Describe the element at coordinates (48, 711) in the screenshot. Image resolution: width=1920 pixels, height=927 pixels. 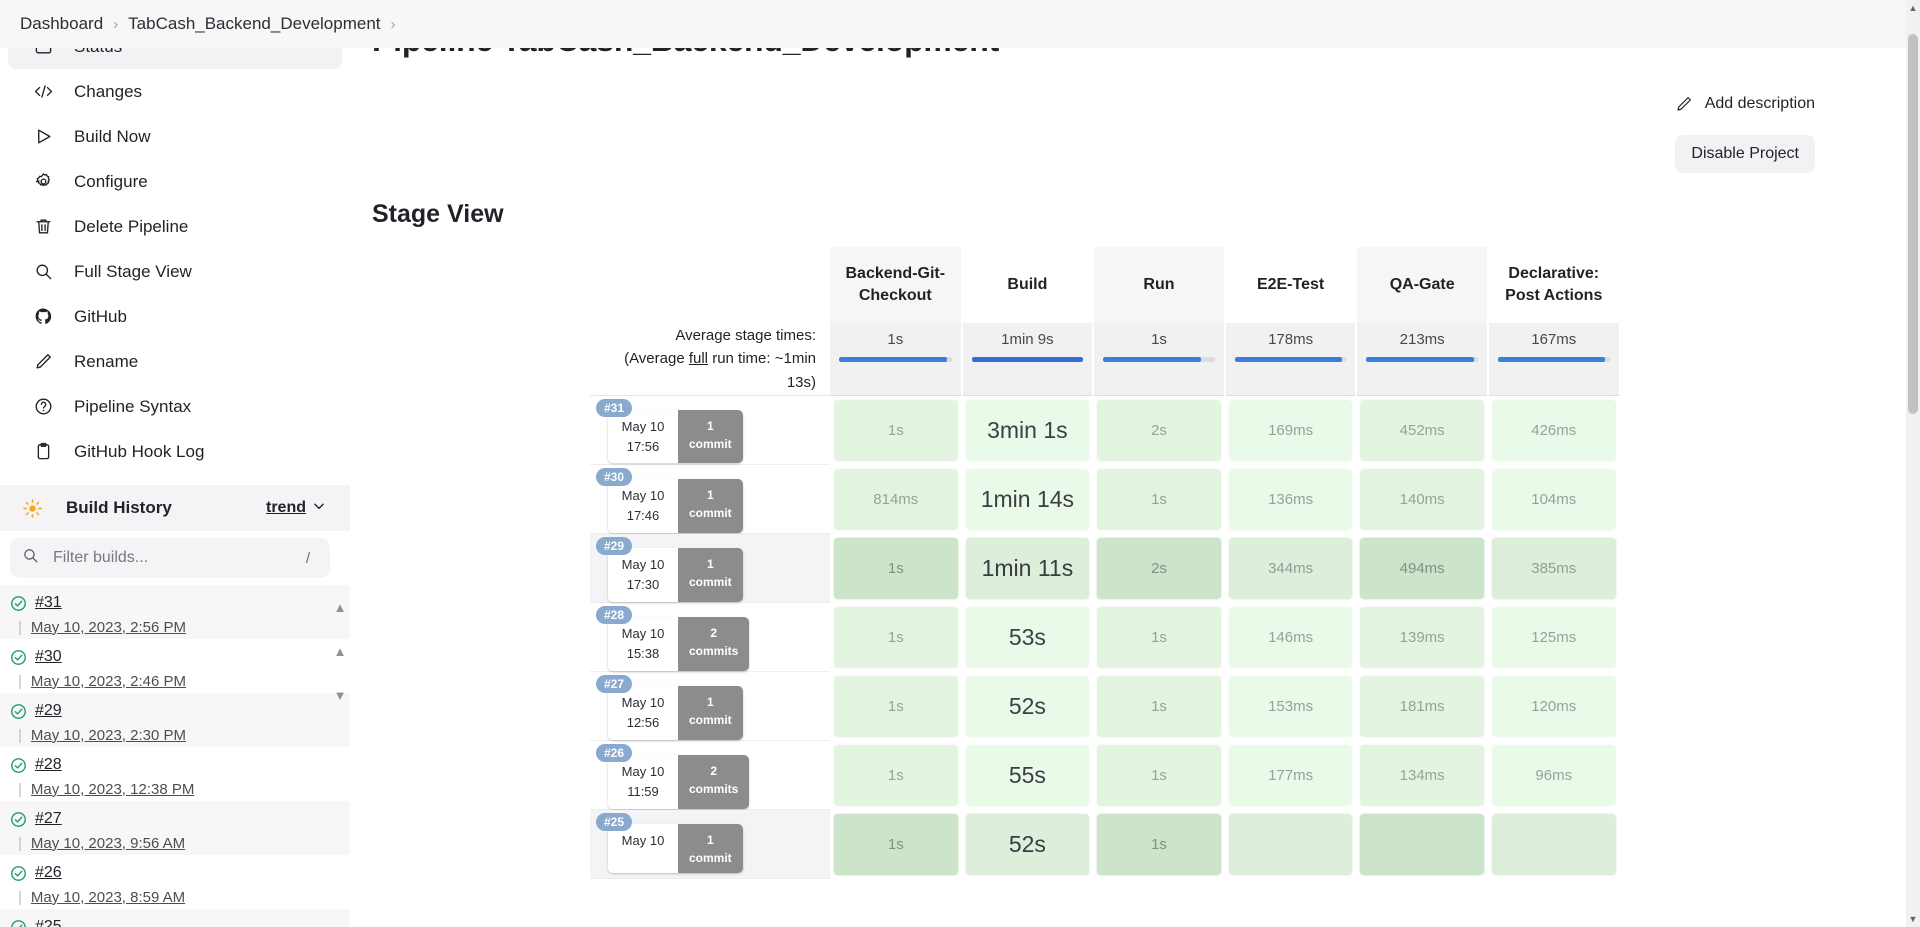
I see `build-number-link: #29` at that location.